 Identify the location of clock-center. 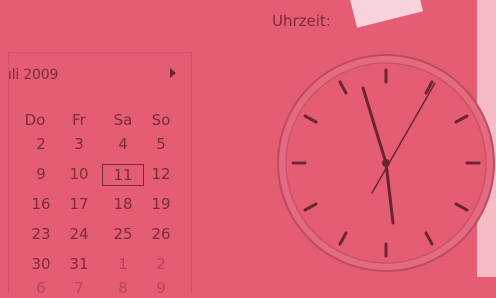
(386, 163).